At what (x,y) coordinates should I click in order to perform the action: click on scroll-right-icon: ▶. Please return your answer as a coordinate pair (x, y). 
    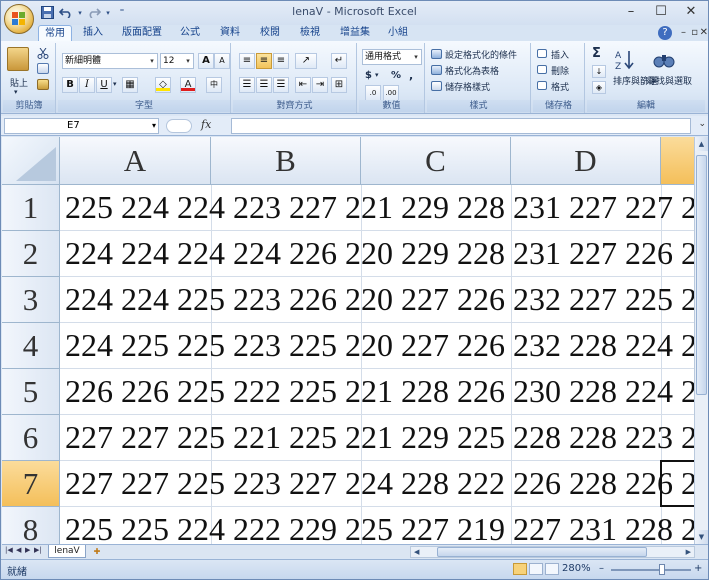
    Looking at the image, I should click on (688, 552).